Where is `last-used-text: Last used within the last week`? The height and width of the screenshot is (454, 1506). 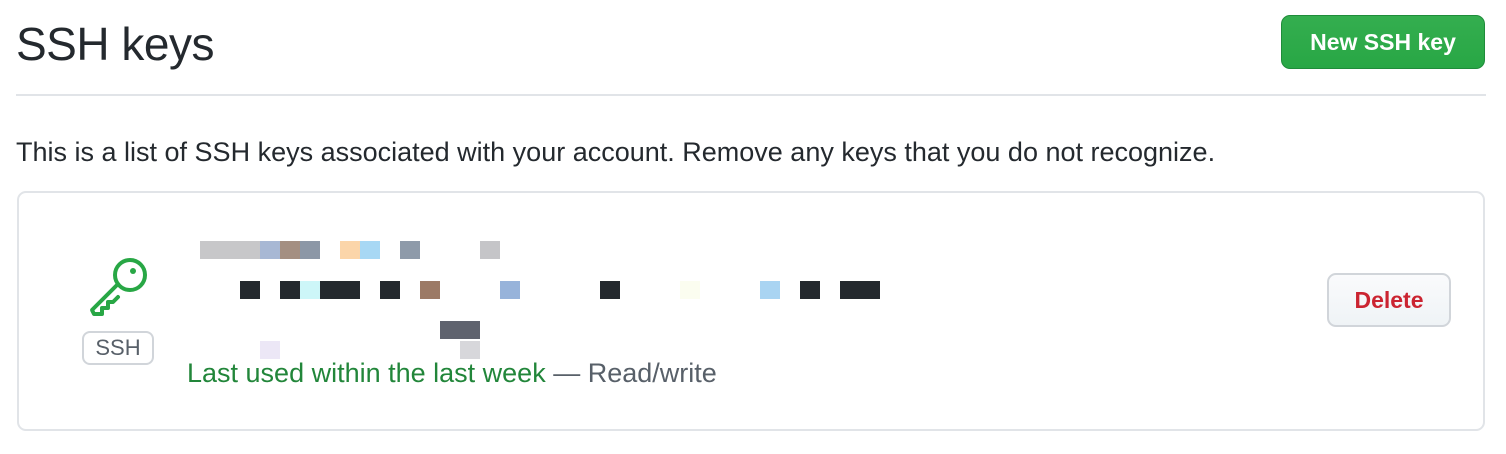
last-used-text: Last used within the last week is located at coordinates (366, 373).